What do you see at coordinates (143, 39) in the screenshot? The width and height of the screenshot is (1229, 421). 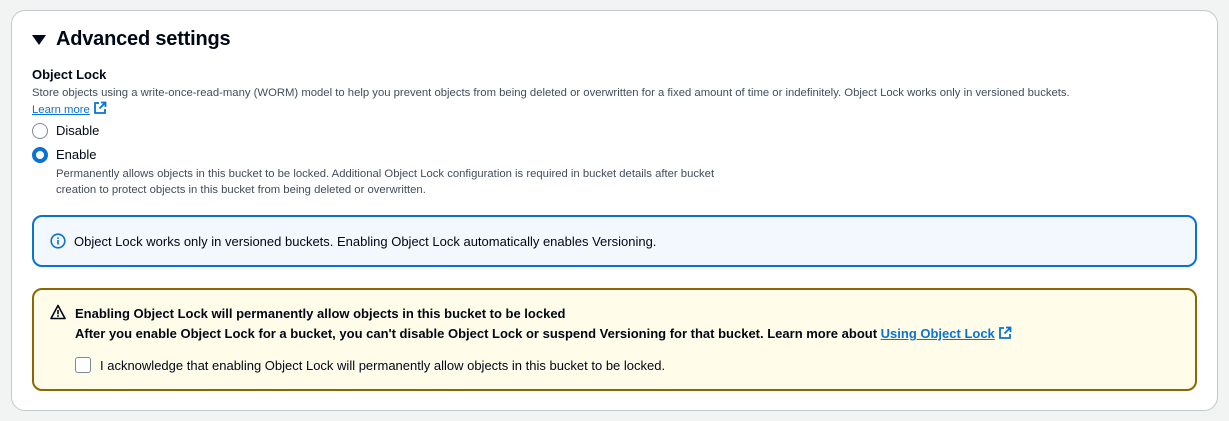 I see `section-title: Advanced settings` at bounding box center [143, 39].